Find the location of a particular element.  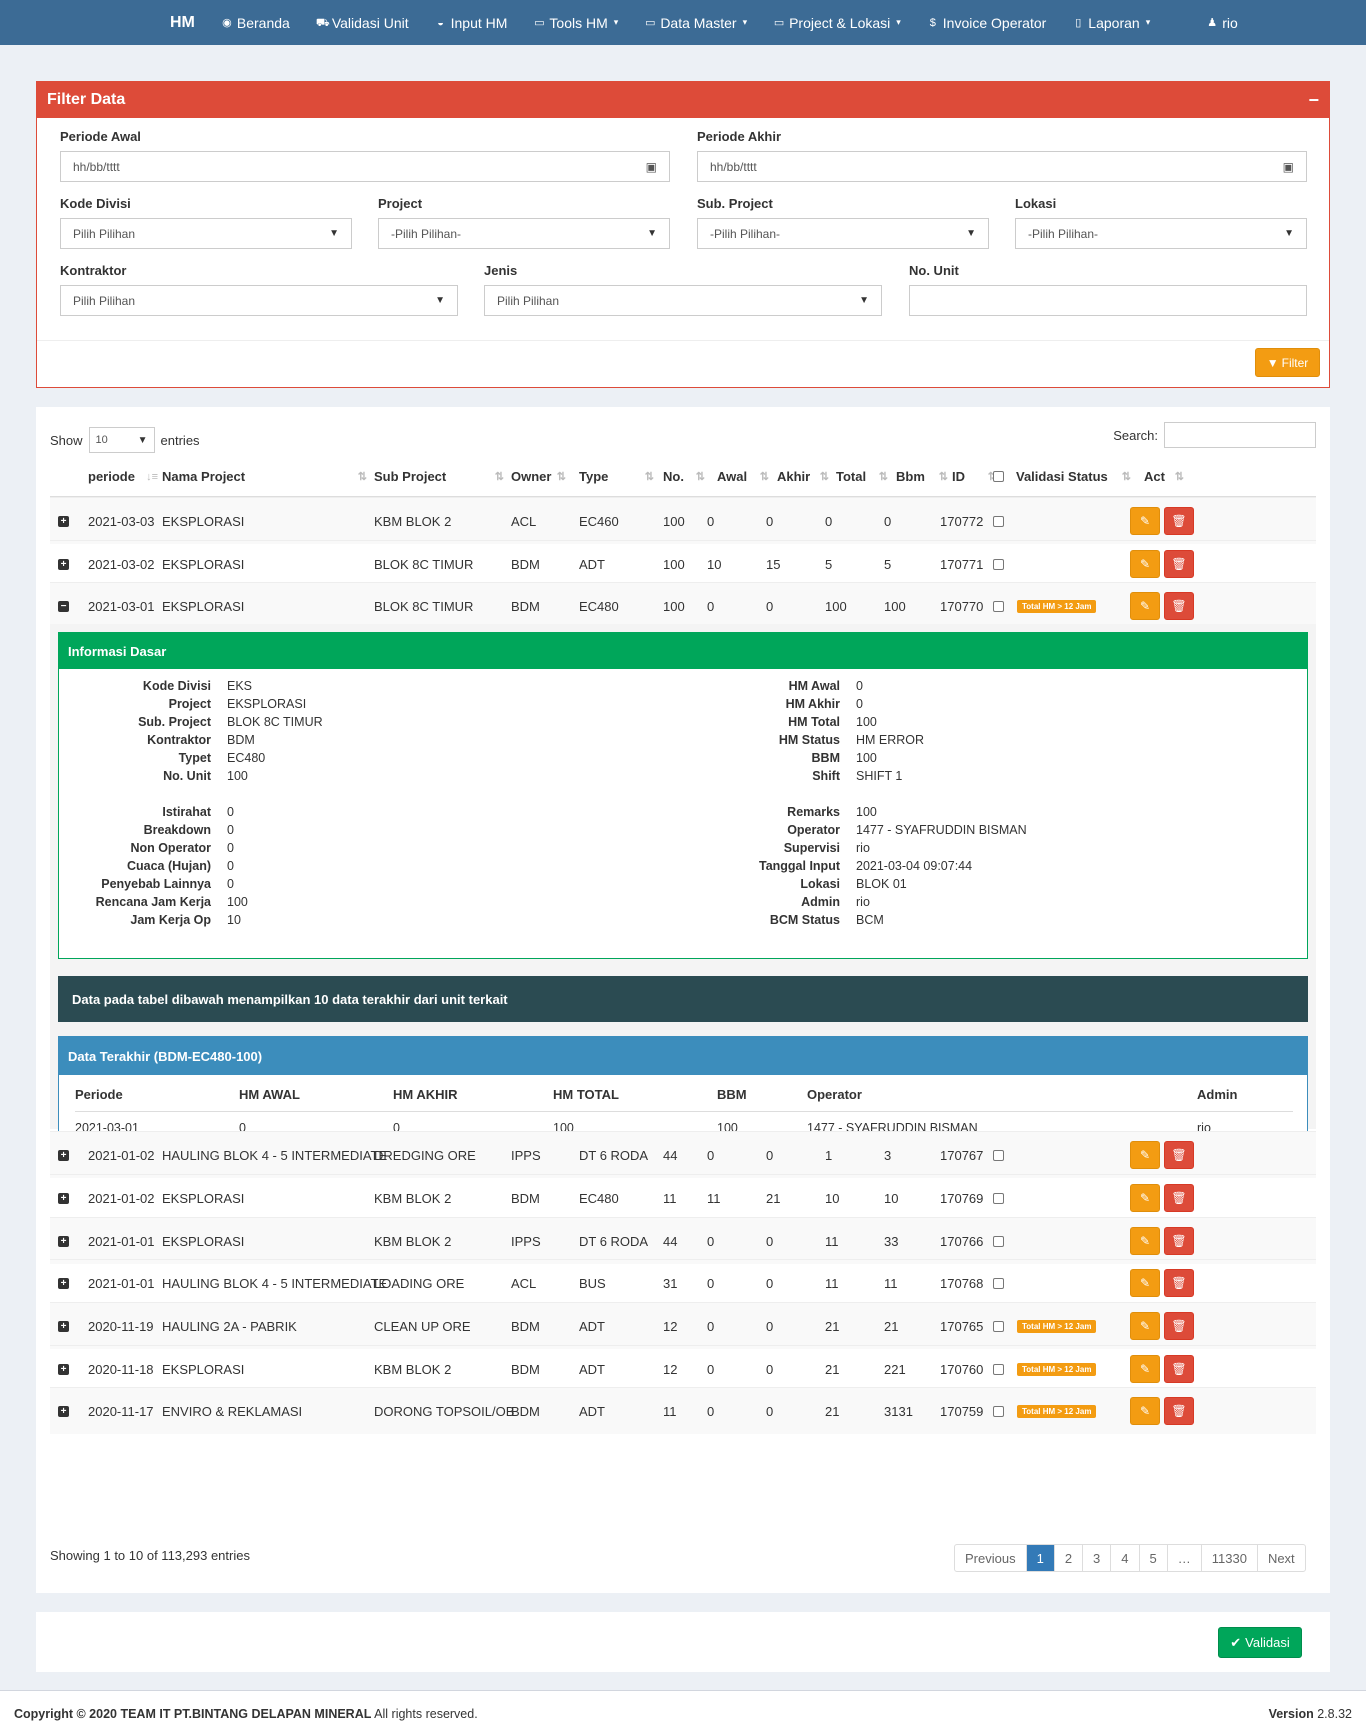

column-header-id: ID⇅ is located at coordinates (974, 476).